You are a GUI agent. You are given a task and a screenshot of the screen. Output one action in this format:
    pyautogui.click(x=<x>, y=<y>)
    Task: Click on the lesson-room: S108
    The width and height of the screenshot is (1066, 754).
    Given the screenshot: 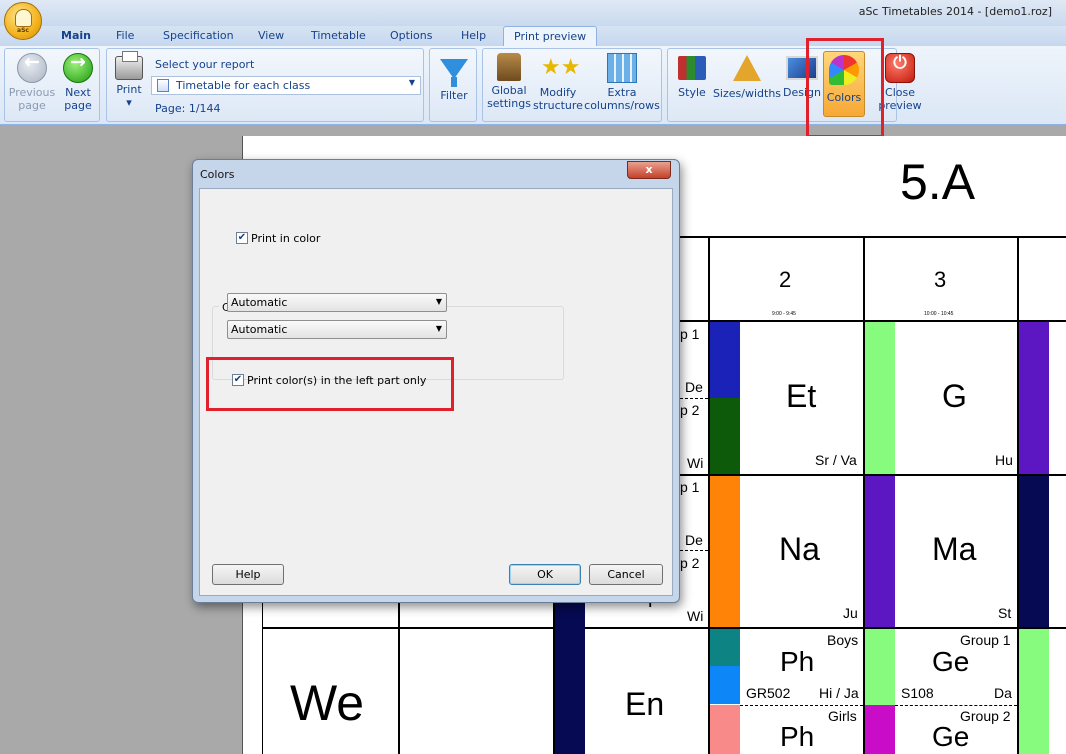 What is the action you would take?
    pyautogui.click(x=917, y=693)
    